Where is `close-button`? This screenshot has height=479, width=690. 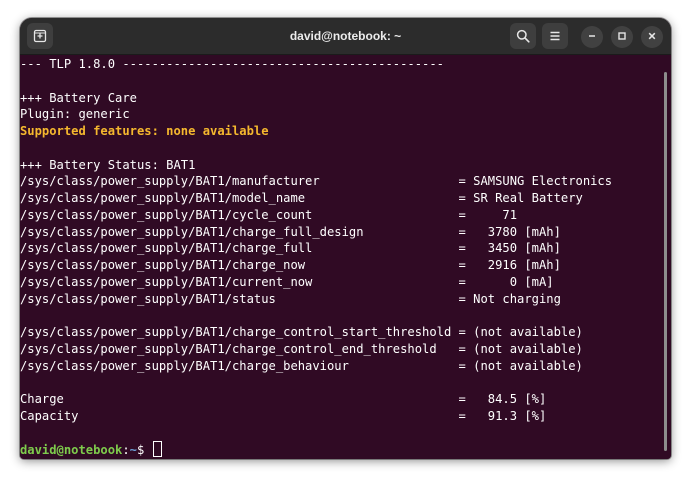
close-button is located at coordinates (652, 37).